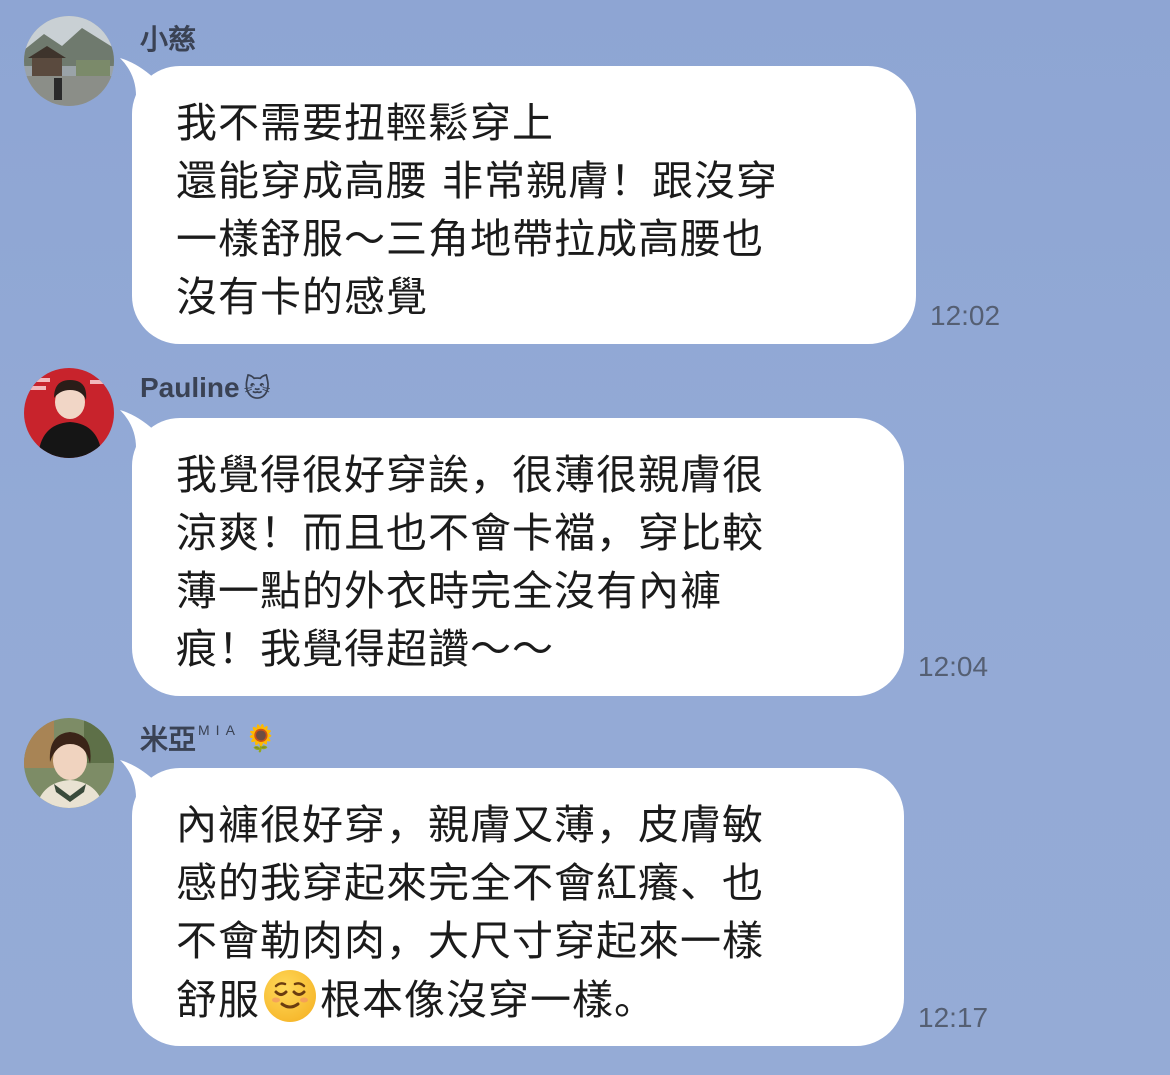 The height and width of the screenshot is (1075, 1170). What do you see at coordinates (69, 763) in the screenshot?
I see `avatar-mia` at bounding box center [69, 763].